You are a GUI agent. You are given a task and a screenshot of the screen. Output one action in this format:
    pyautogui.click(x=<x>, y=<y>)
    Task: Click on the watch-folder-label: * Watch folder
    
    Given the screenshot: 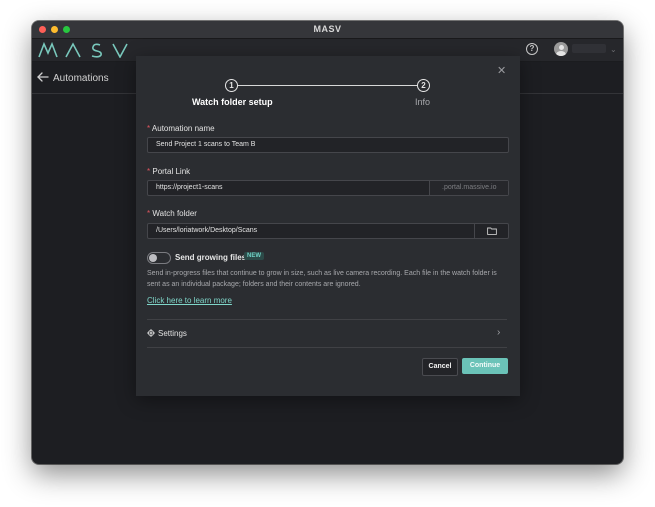 What is the action you would take?
    pyautogui.click(x=172, y=213)
    